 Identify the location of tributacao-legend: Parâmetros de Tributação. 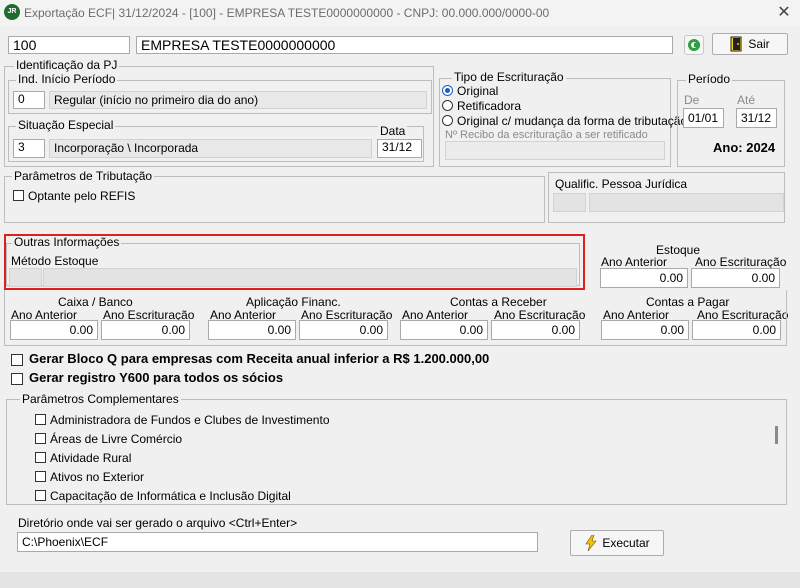
(83, 176).